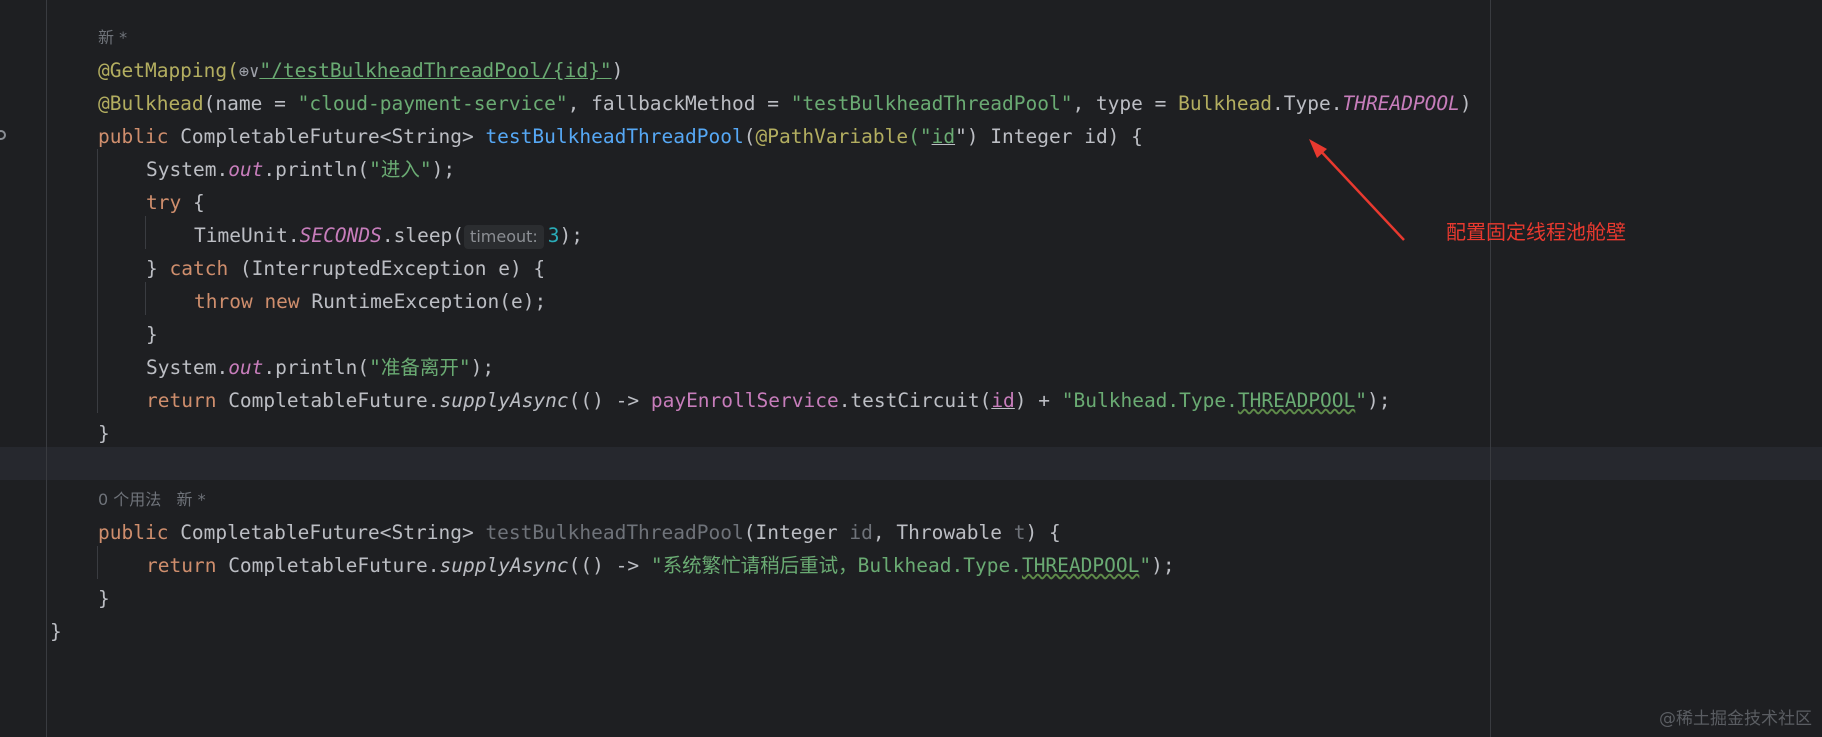 This screenshot has width=1822, height=737. Describe the element at coordinates (1735, 719) in the screenshot. I see `watermark: @稀土掘金技术社区` at that location.